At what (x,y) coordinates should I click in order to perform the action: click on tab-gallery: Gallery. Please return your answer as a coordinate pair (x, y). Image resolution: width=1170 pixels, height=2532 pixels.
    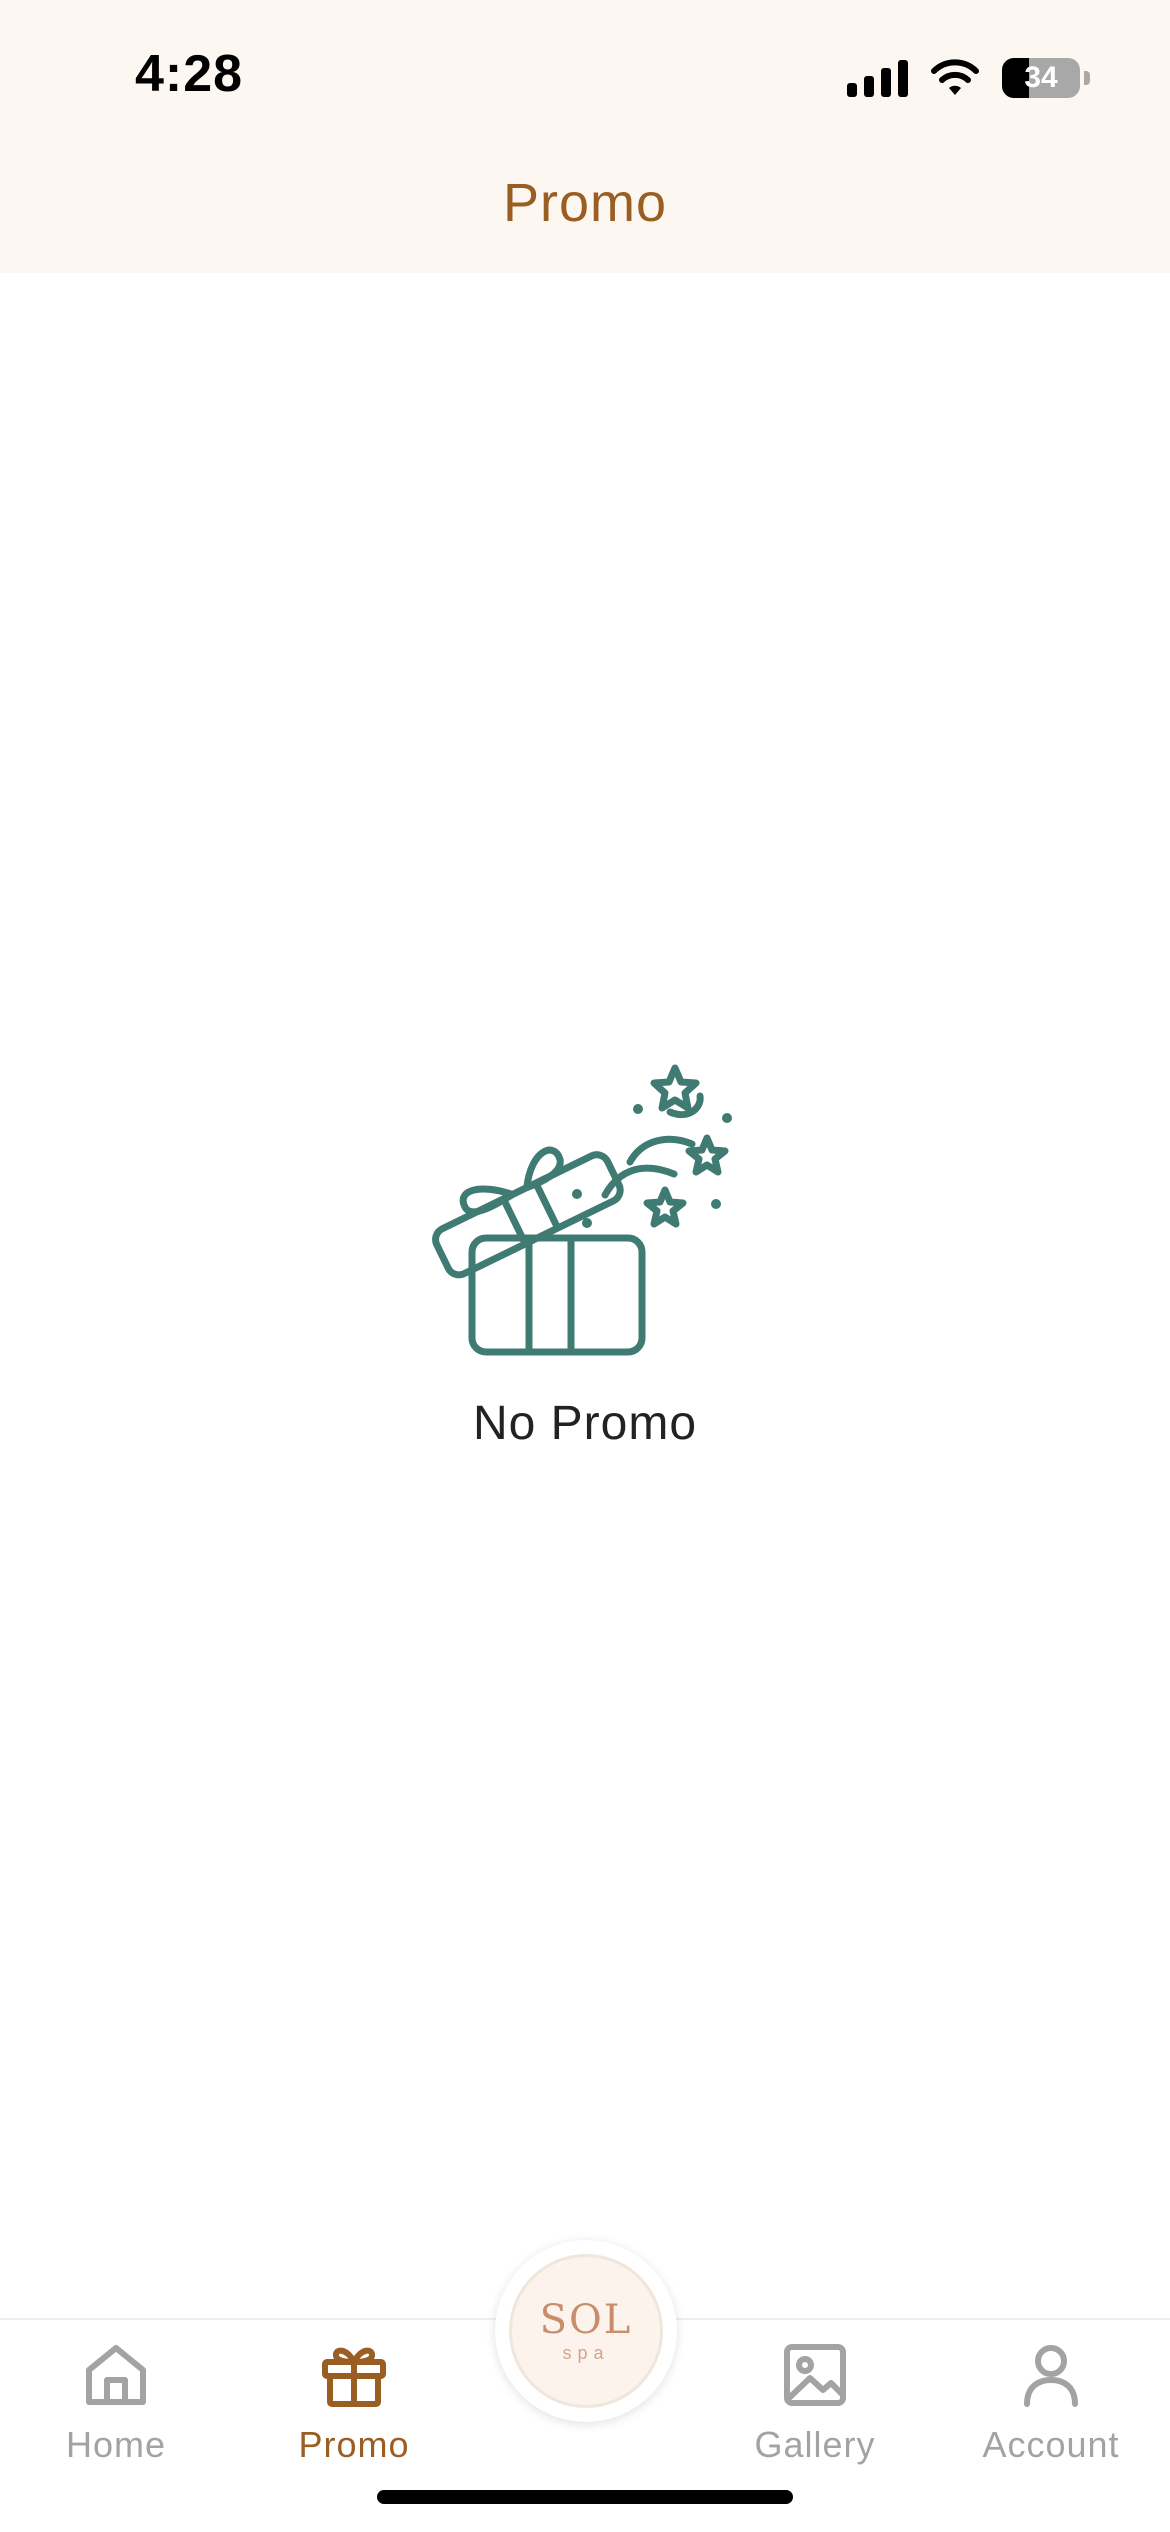
    Looking at the image, I should click on (815, 2403).